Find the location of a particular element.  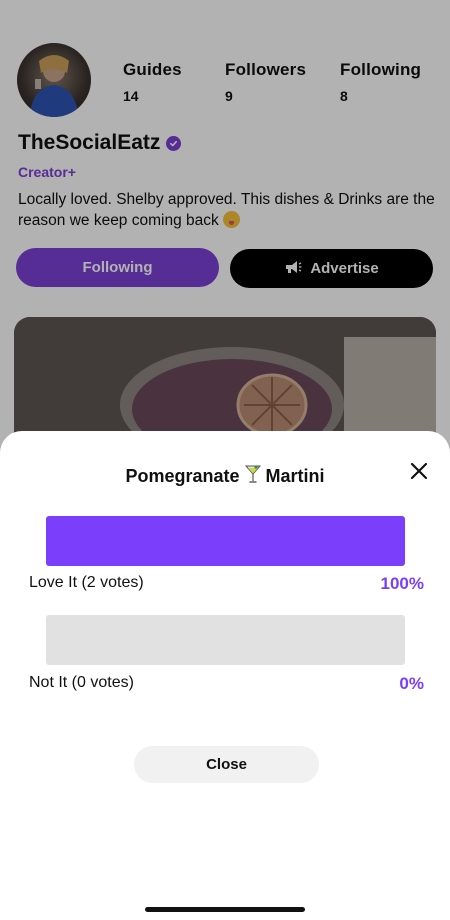

close-x-icon is located at coordinates (419, 471).